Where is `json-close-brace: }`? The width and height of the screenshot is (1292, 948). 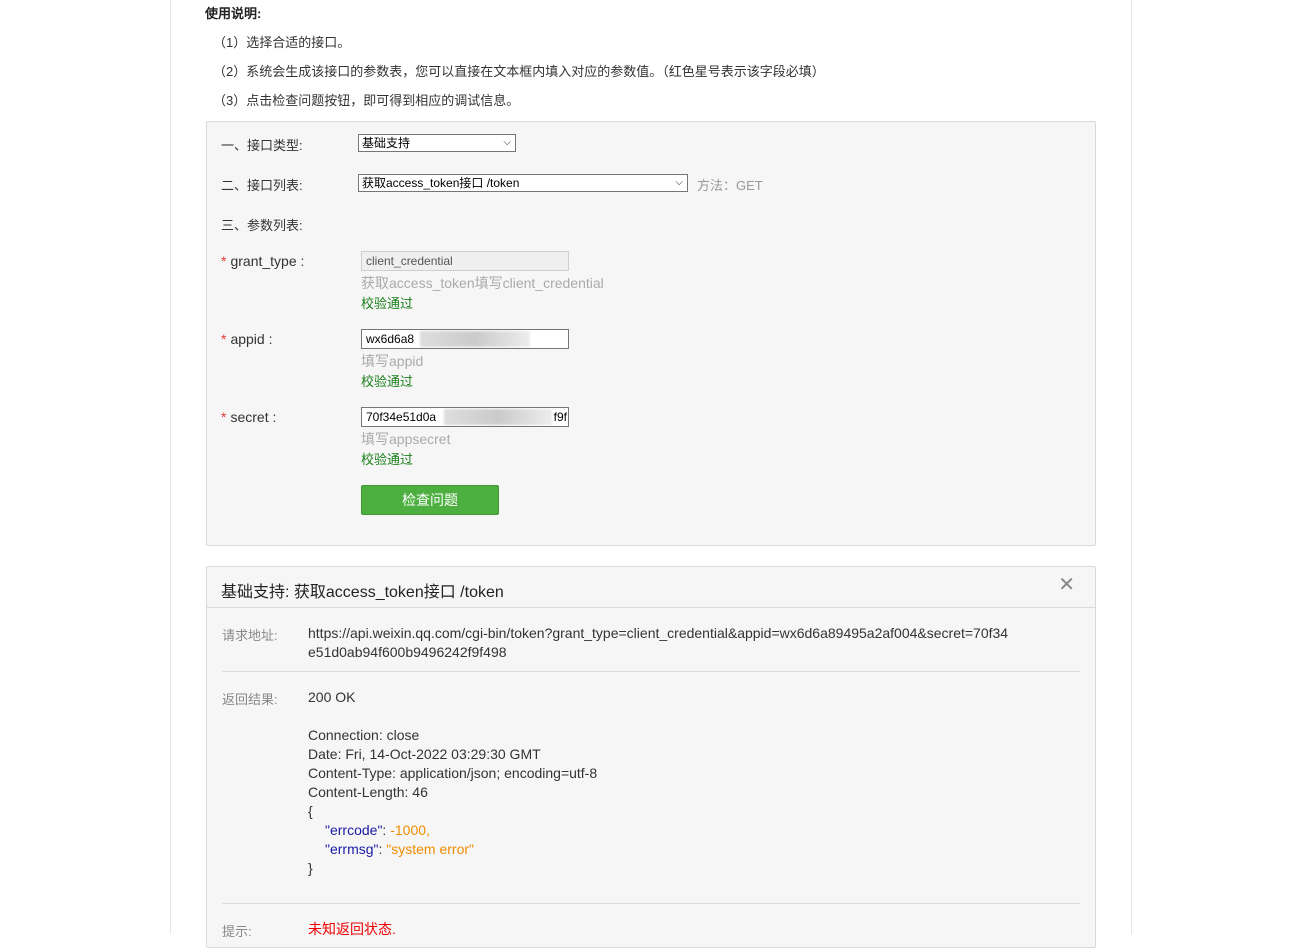 json-close-brace: } is located at coordinates (310, 868).